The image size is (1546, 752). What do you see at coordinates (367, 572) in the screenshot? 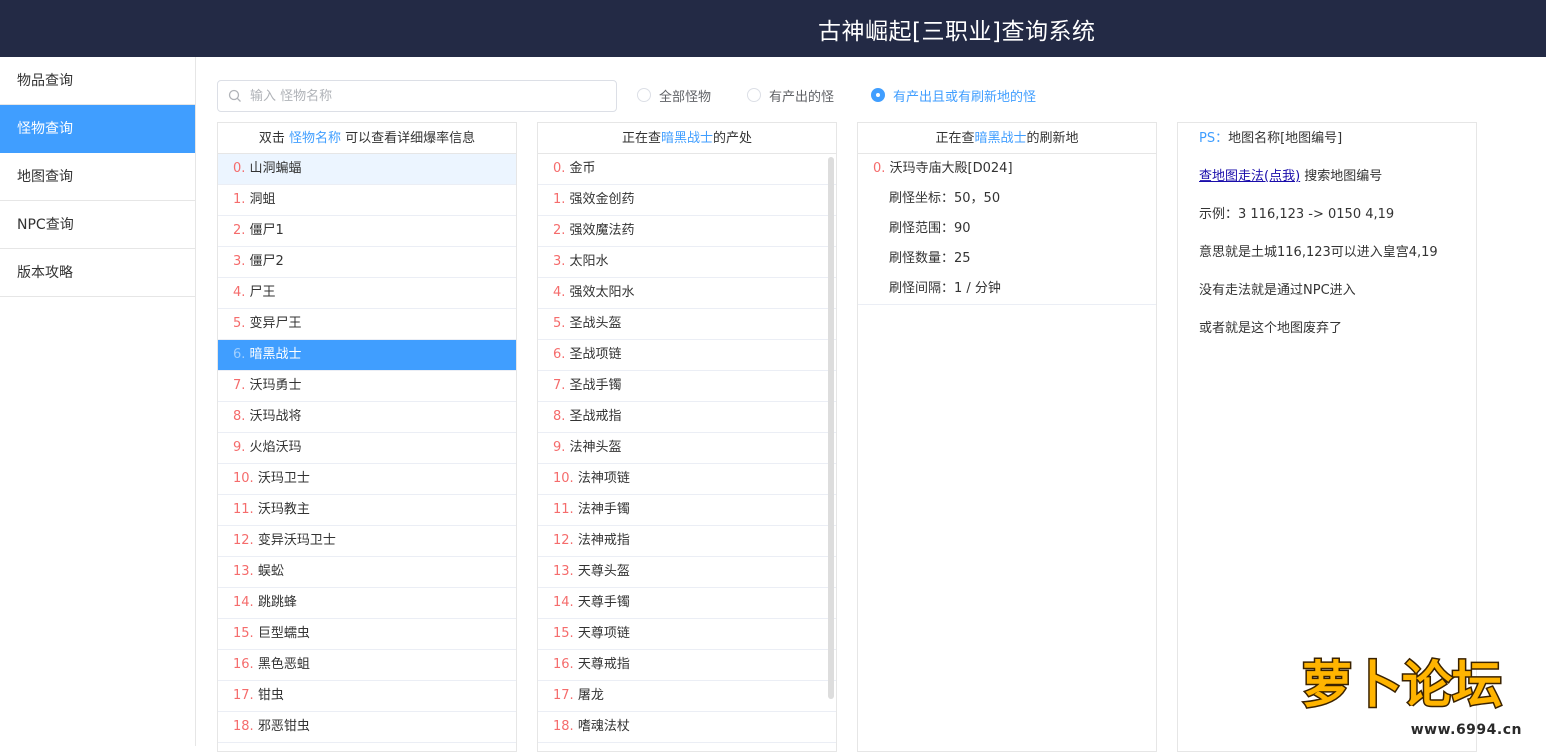
I see `monster-row: 13. 蜈蚣` at bounding box center [367, 572].